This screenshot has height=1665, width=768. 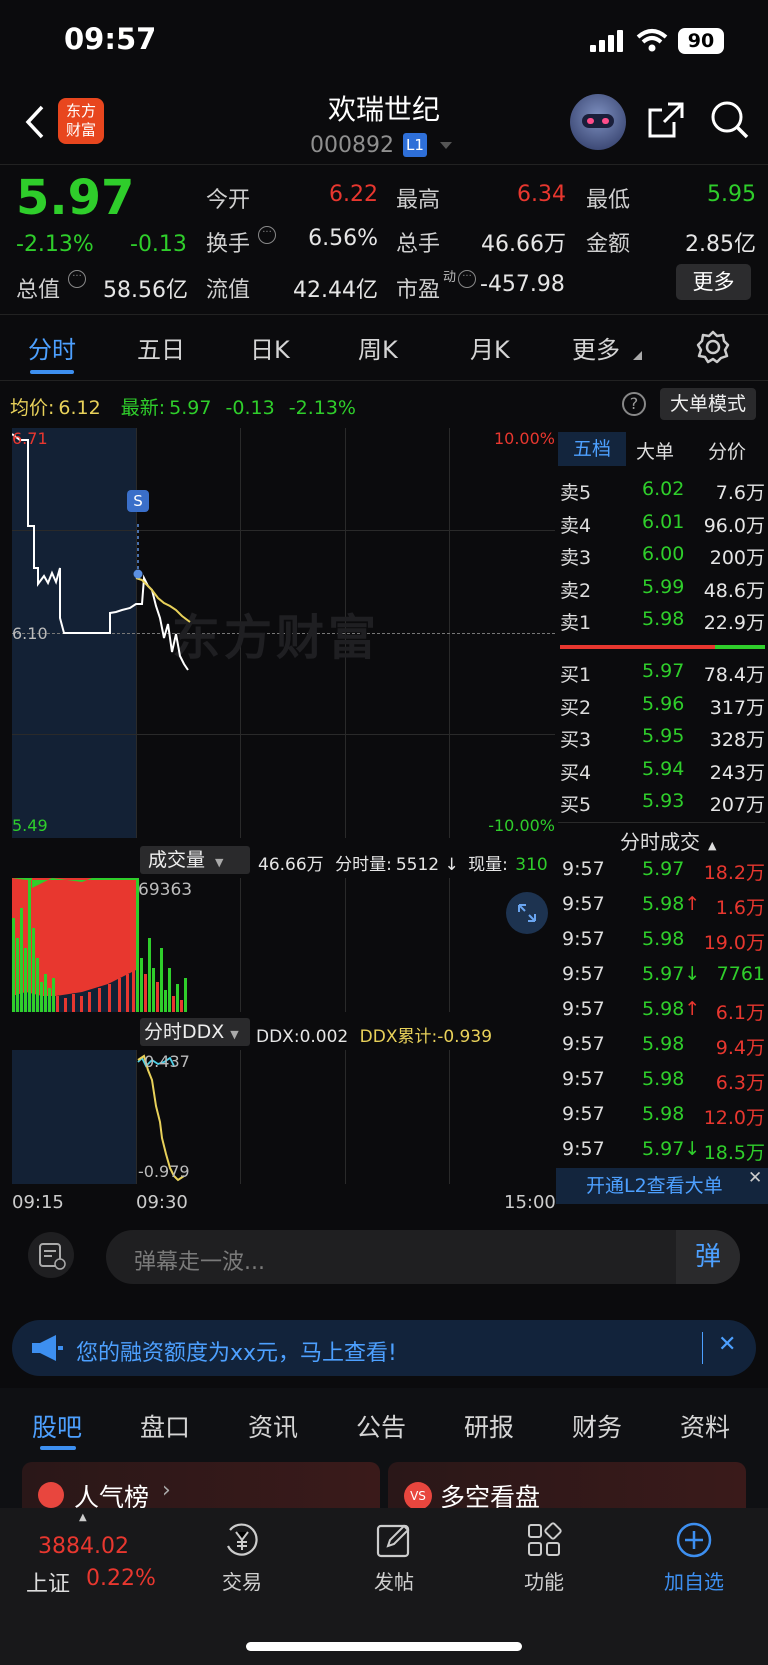 What do you see at coordinates (740, 1013) in the screenshot?
I see `trade-volume: 6.1万` at bounding box center [740, 1013].